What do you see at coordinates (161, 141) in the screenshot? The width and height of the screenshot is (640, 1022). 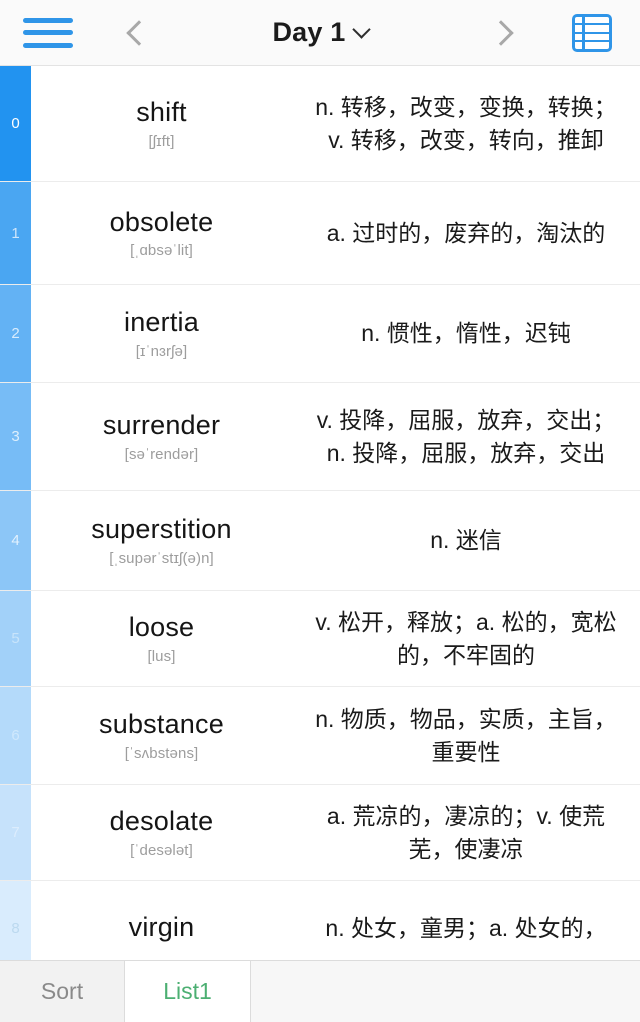 I see `phonetic-text: [ʃɪft]` at bounding box center [161, 141].